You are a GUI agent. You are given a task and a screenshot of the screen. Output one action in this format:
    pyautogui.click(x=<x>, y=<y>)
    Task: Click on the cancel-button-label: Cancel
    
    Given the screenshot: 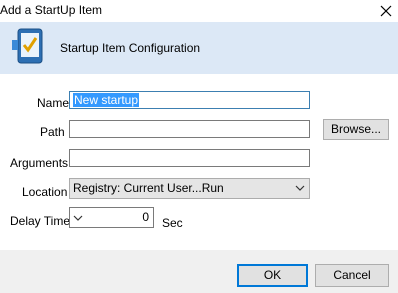 What is the action you would take?
    pyautogui.click(x=352, y=275)
    